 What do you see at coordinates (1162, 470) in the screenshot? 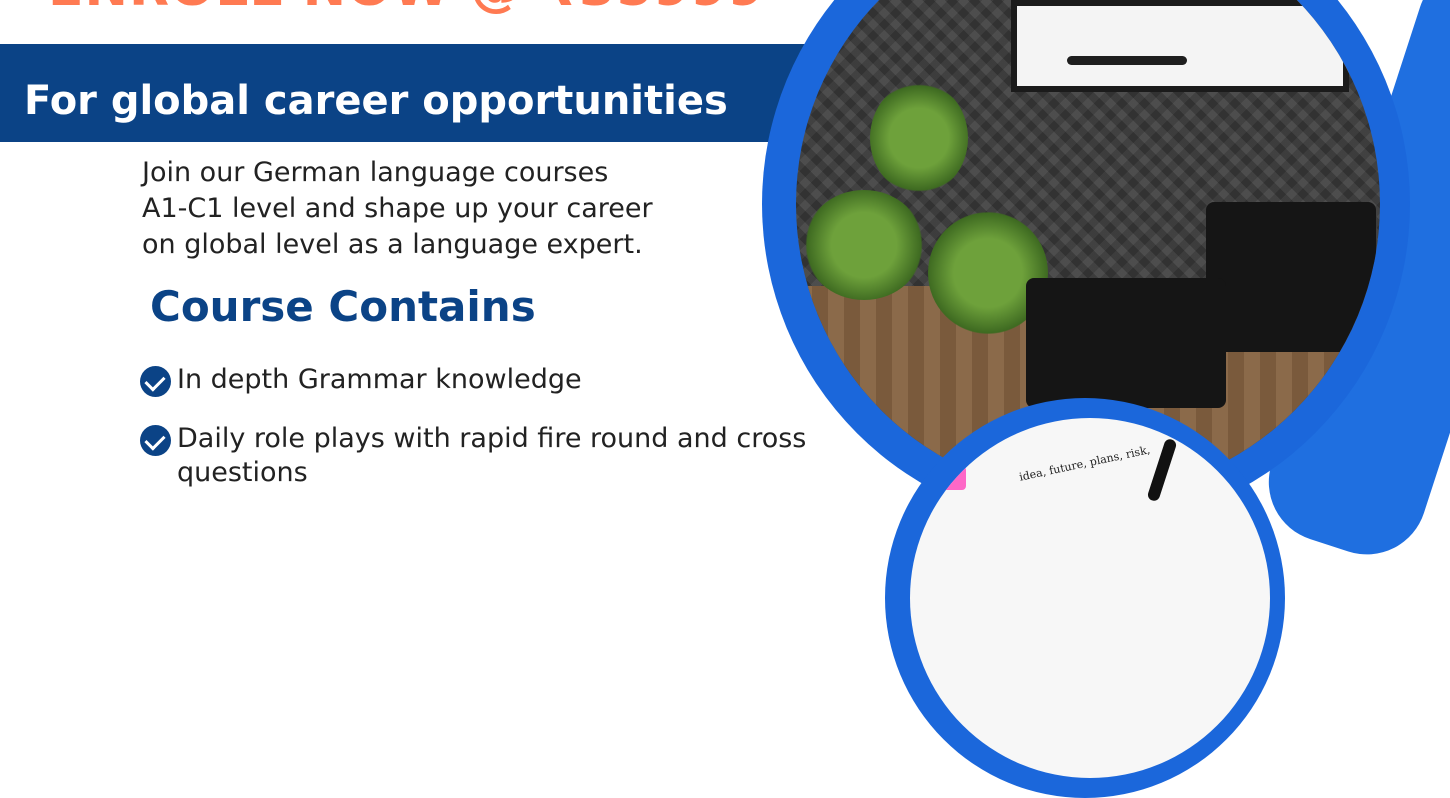
I see `marker` at bounding box center [1162, 470].